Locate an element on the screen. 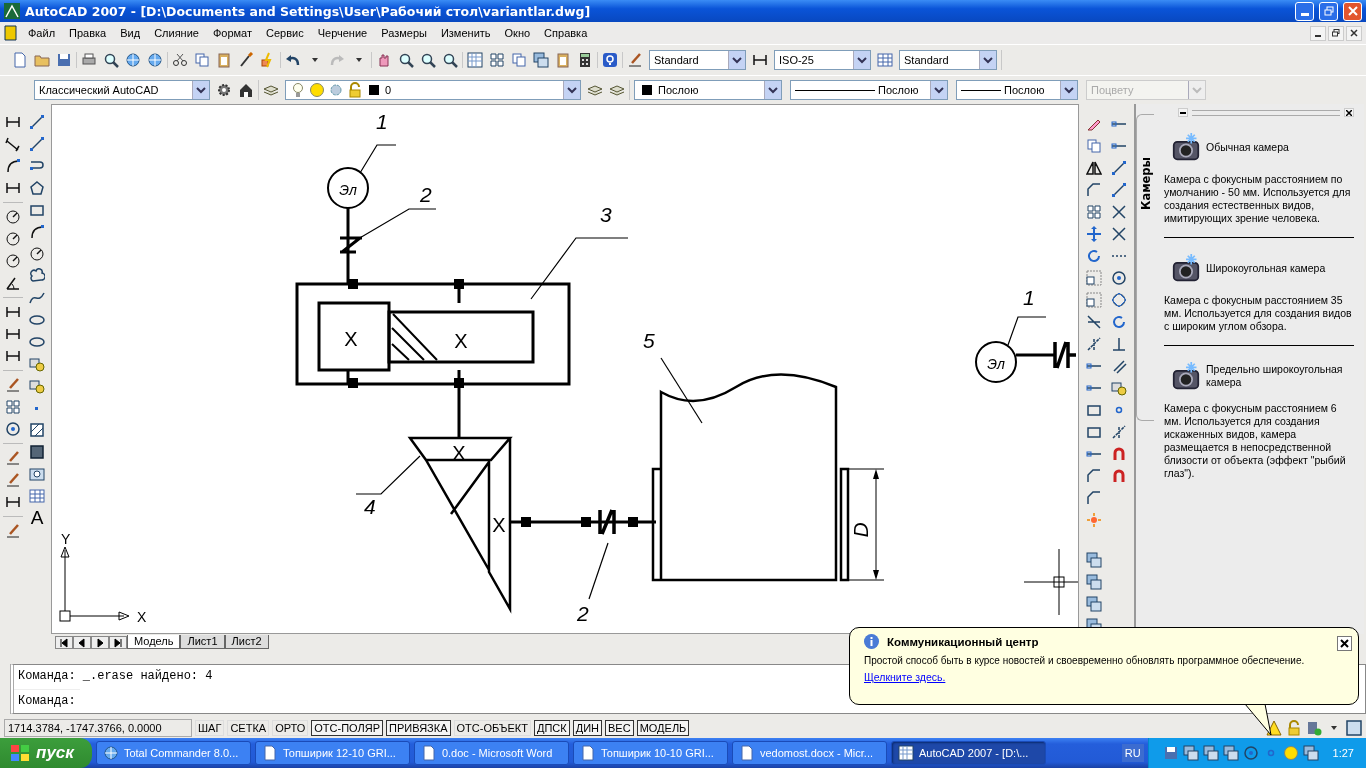  menu-item: Слияние is located at coordinates (176, 33).